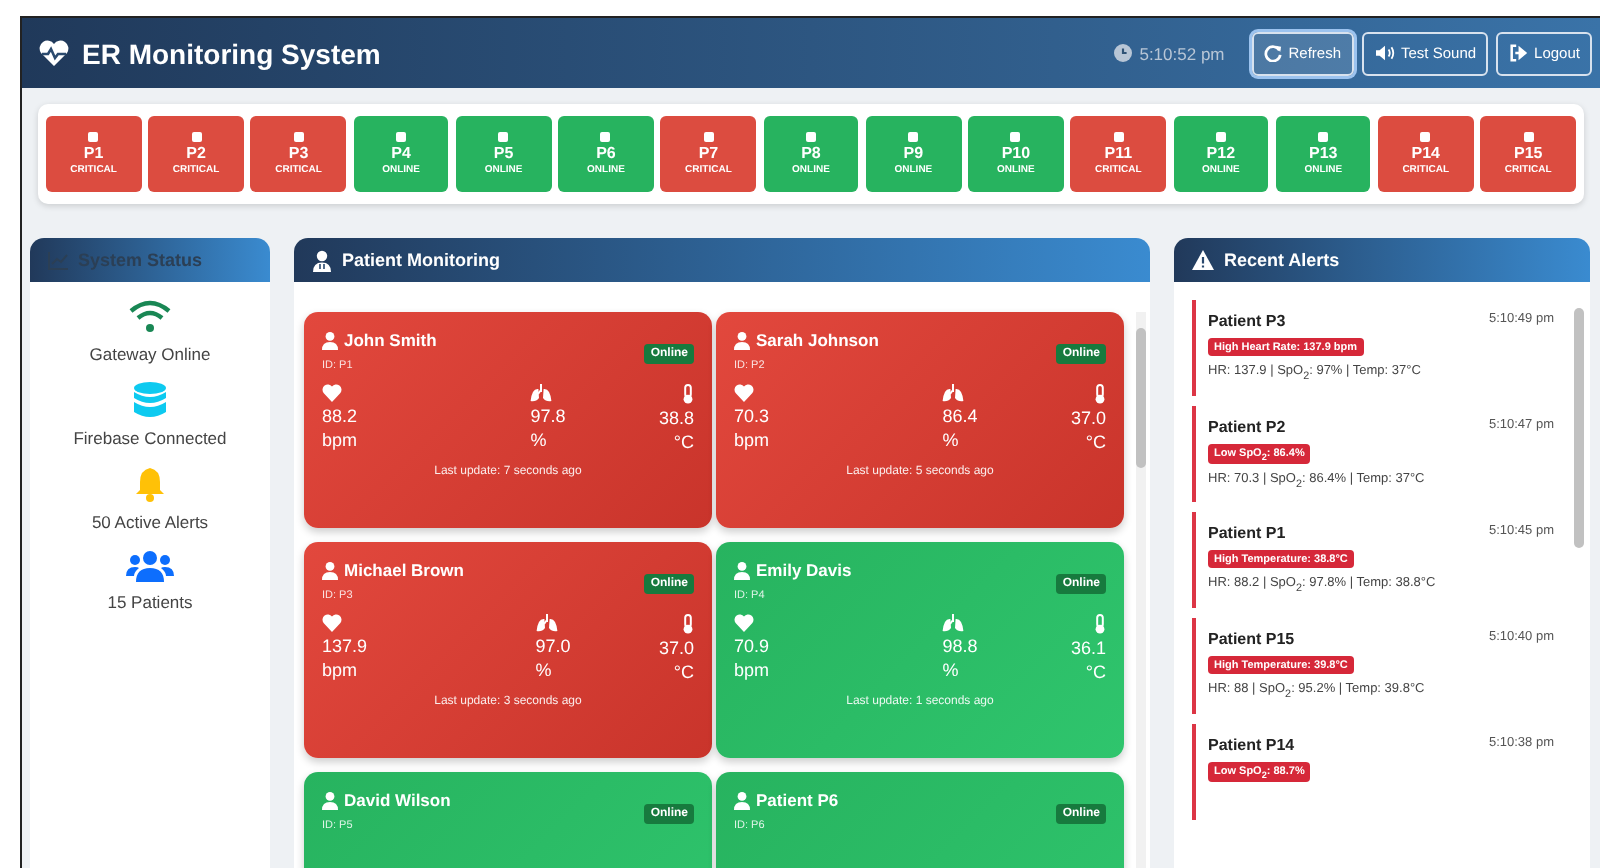  What do you see at coordinates (150, 522) in the screenshot?
I see `status-label: 50 Active Alerts` at bounding box center [150, 522].